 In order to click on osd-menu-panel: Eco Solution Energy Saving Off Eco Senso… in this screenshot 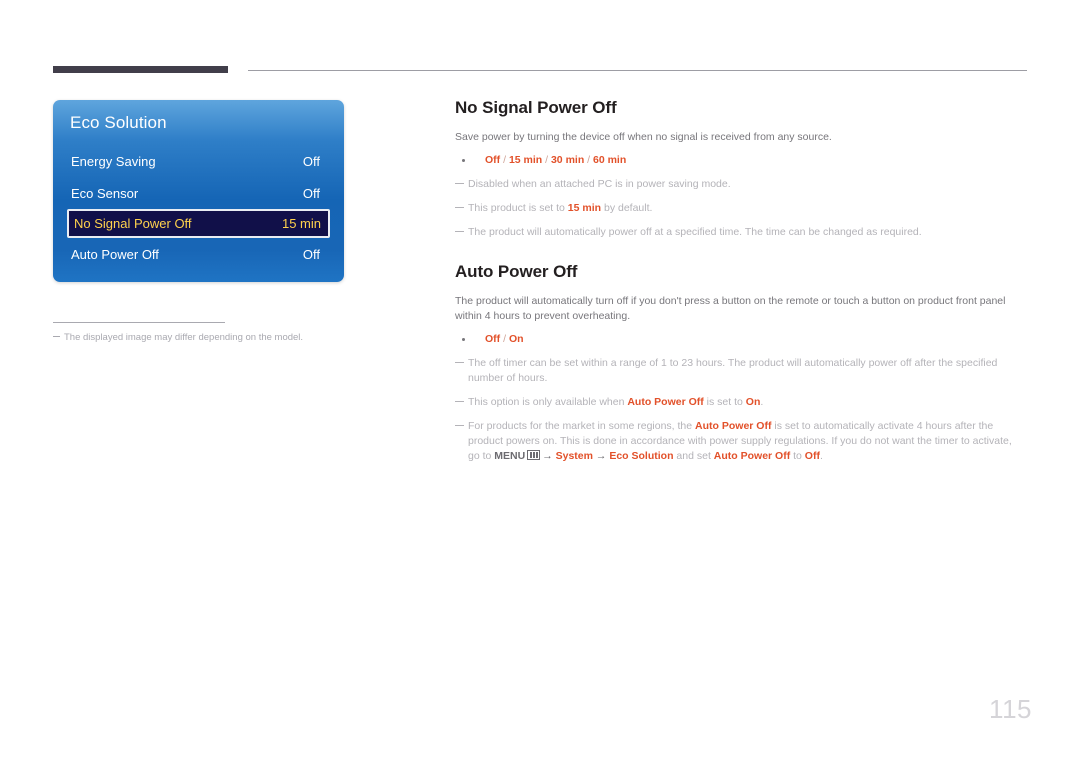, I will do `click(198, 191)`.